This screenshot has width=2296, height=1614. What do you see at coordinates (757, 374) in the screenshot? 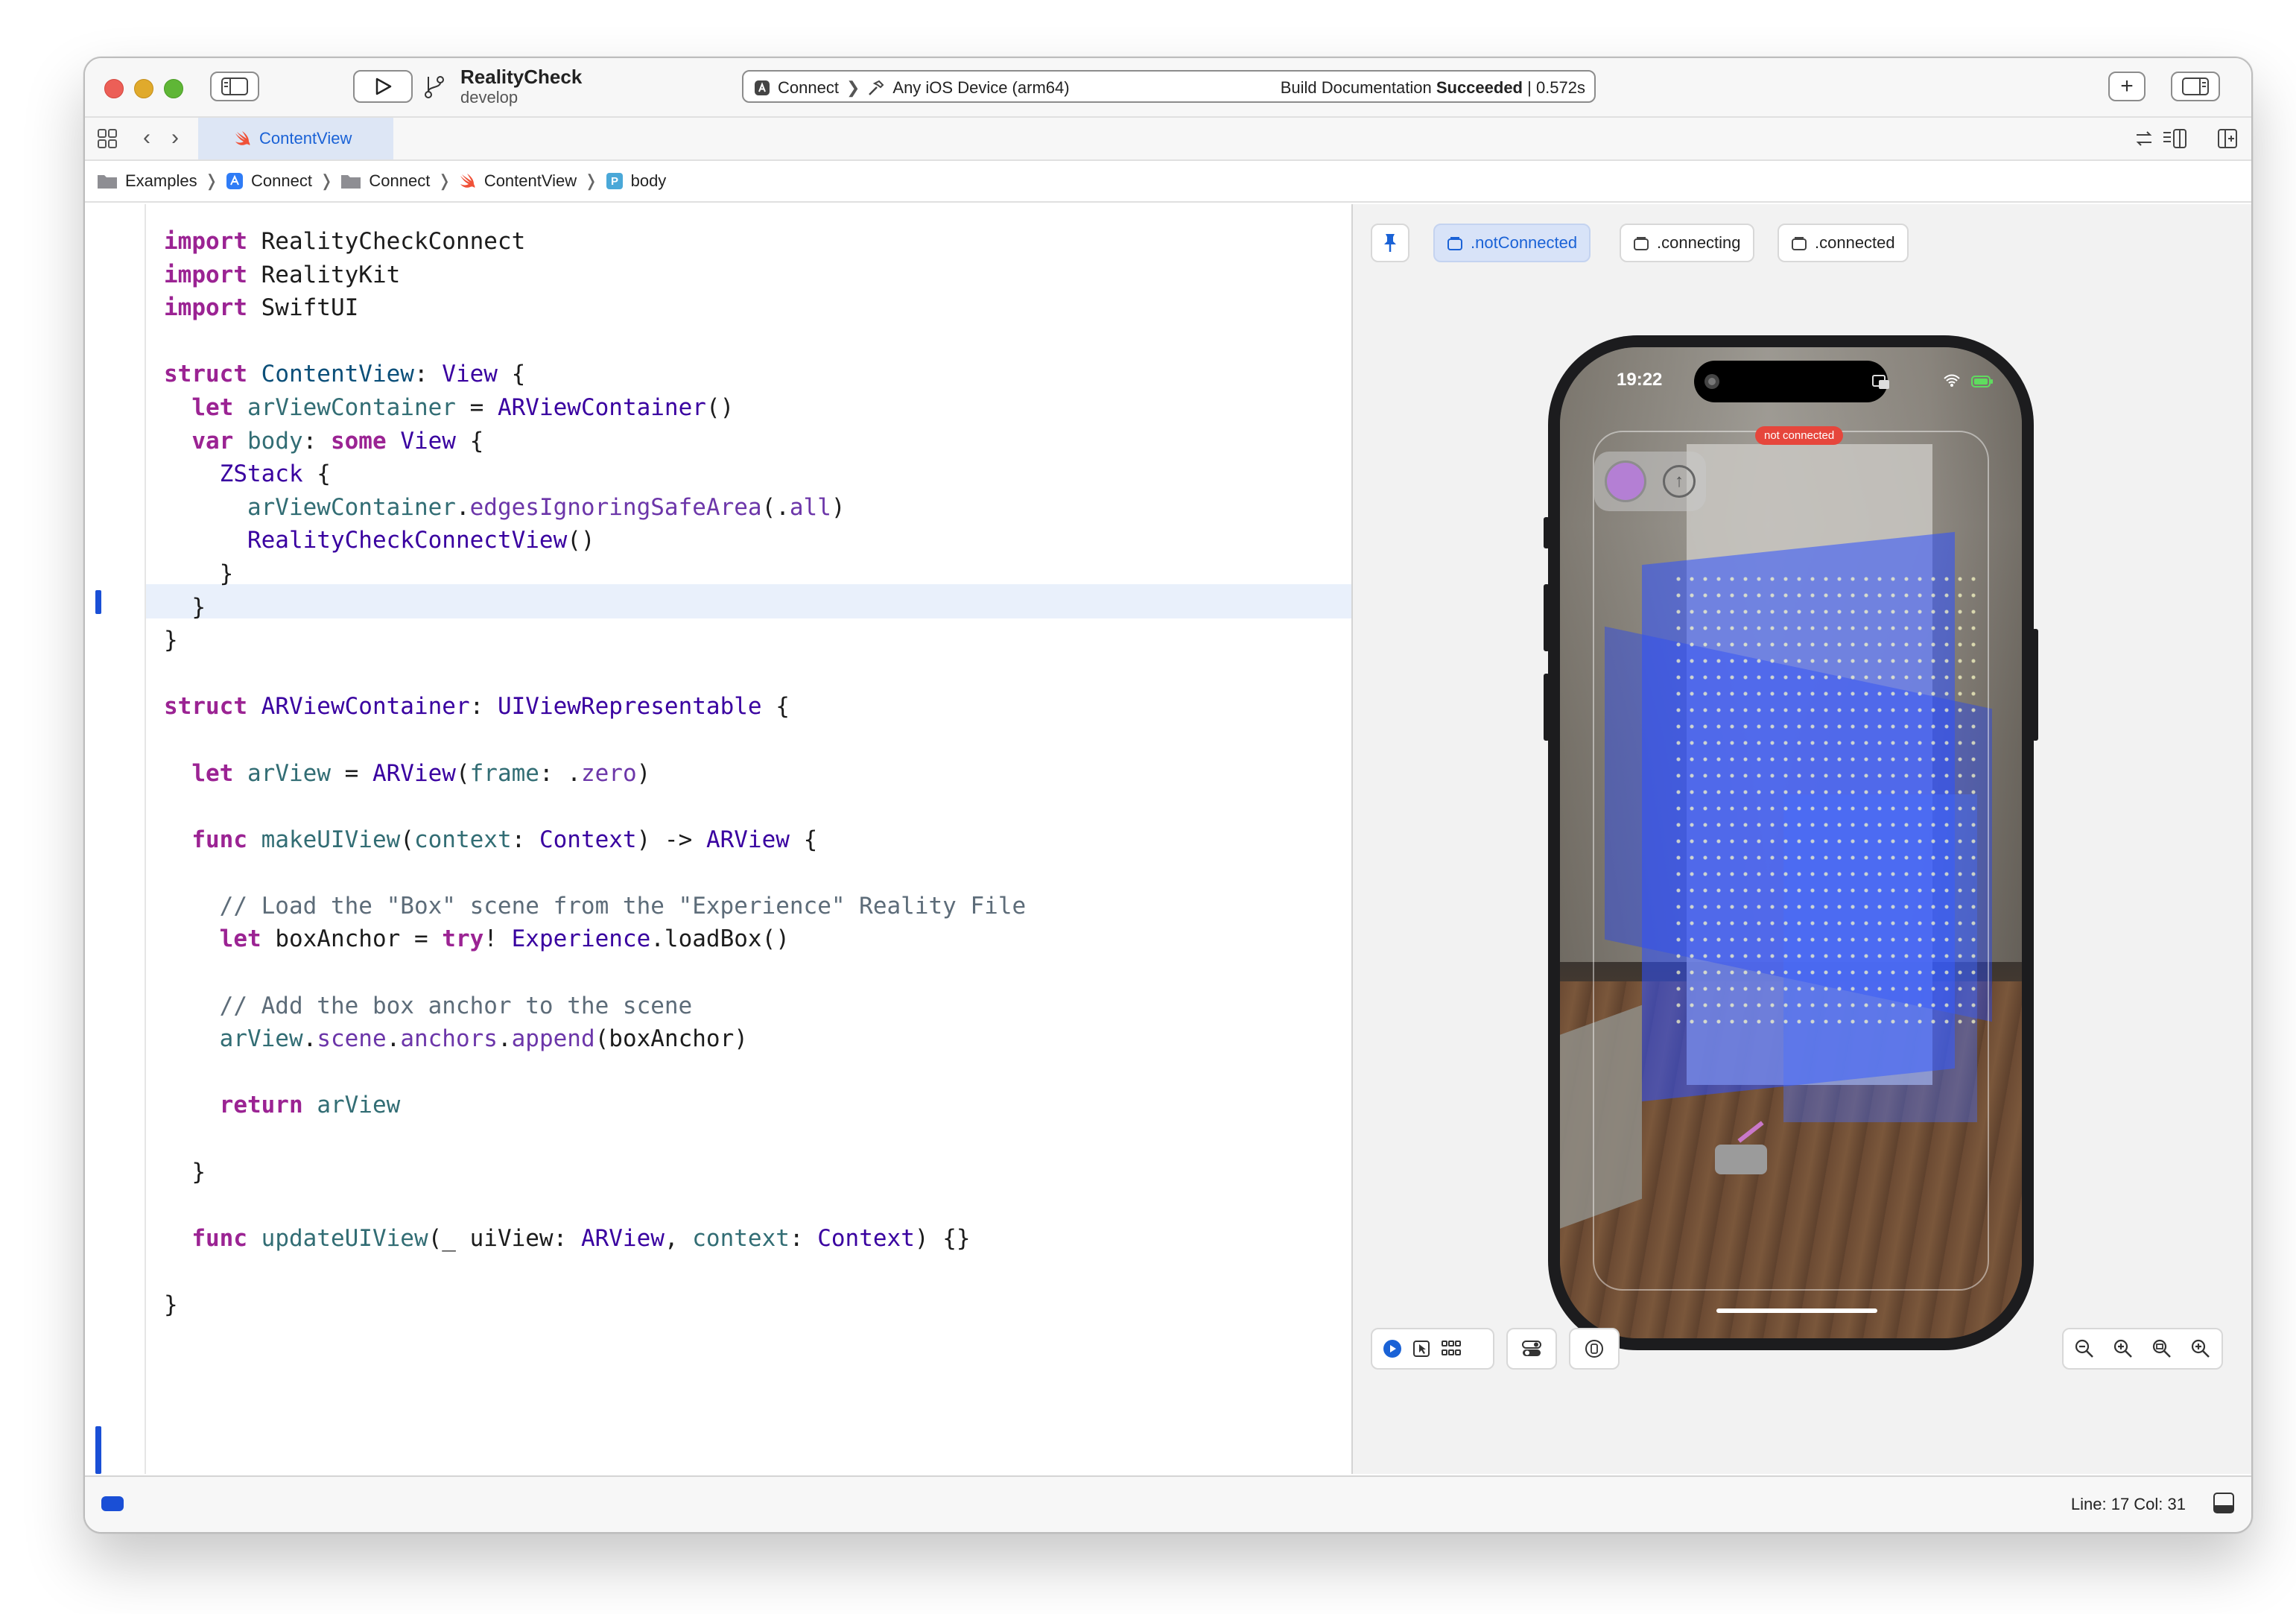
I see `code-line: struct ContentView: View {` at bounding box center [757, 374].